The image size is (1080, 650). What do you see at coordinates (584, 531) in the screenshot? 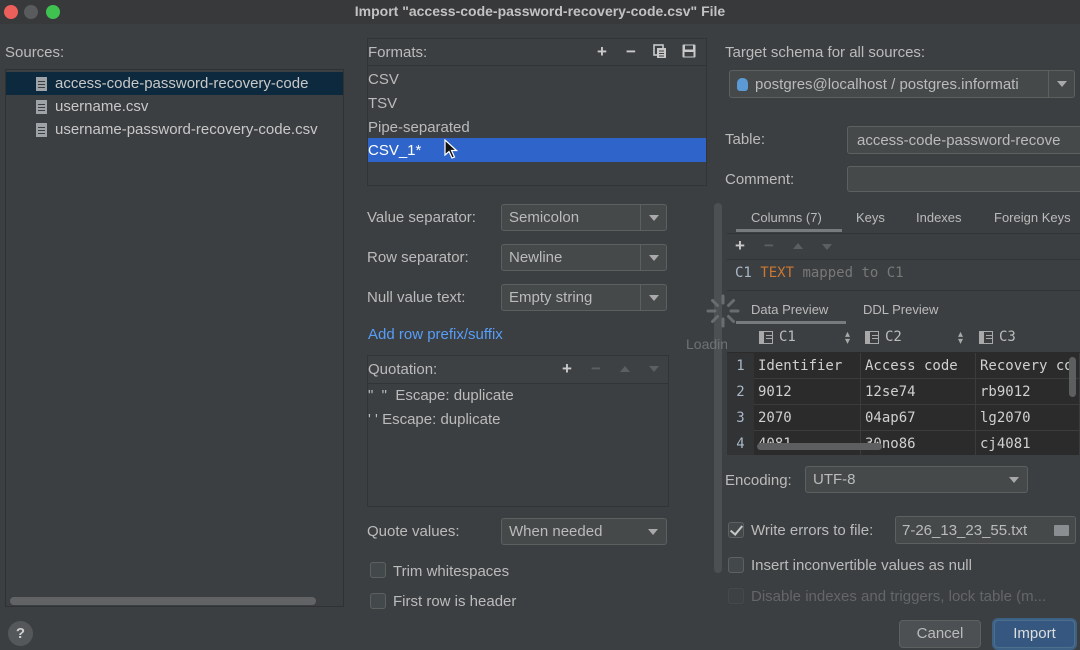
I see `quote-values-select: When needed` at bounding box center [584, 531].